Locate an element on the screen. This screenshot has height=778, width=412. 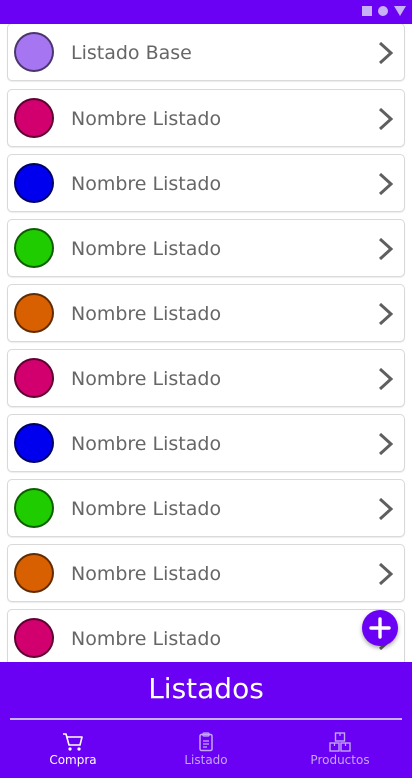
list-item-6: Nombre Listado is located at coordinates (206, 443).